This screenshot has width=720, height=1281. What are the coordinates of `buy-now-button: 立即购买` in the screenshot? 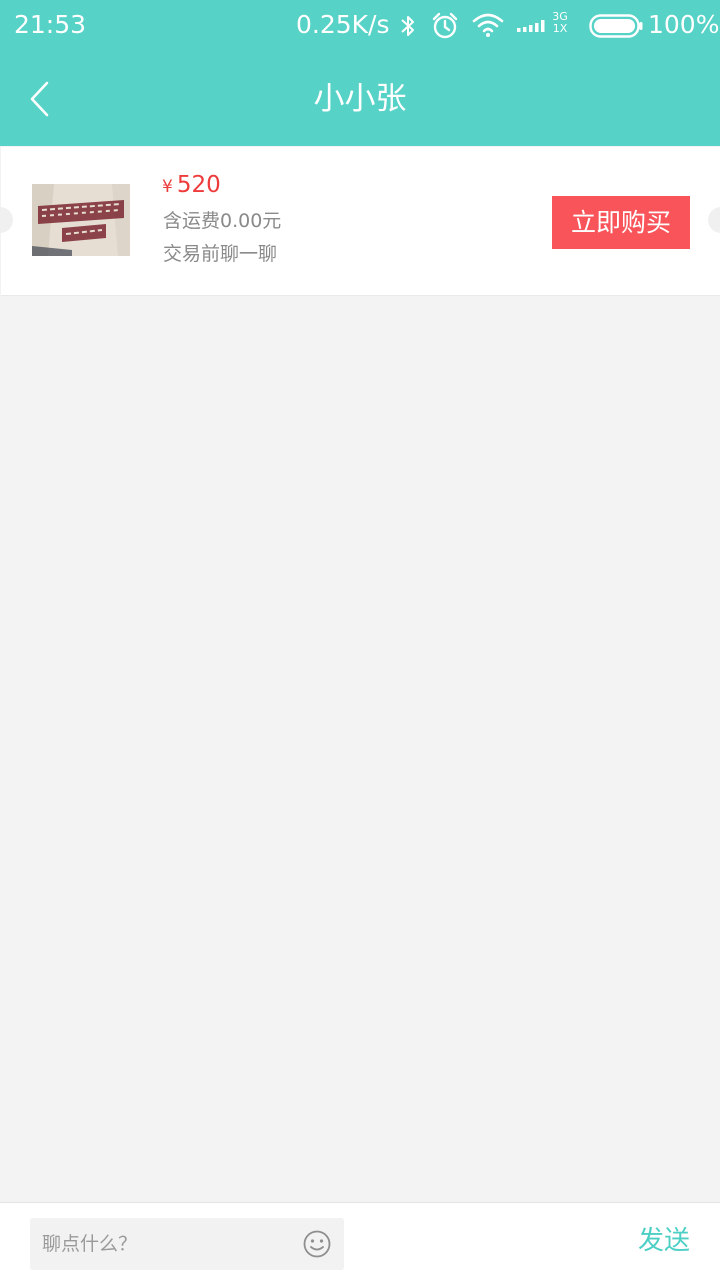 It's located at (621, 222).